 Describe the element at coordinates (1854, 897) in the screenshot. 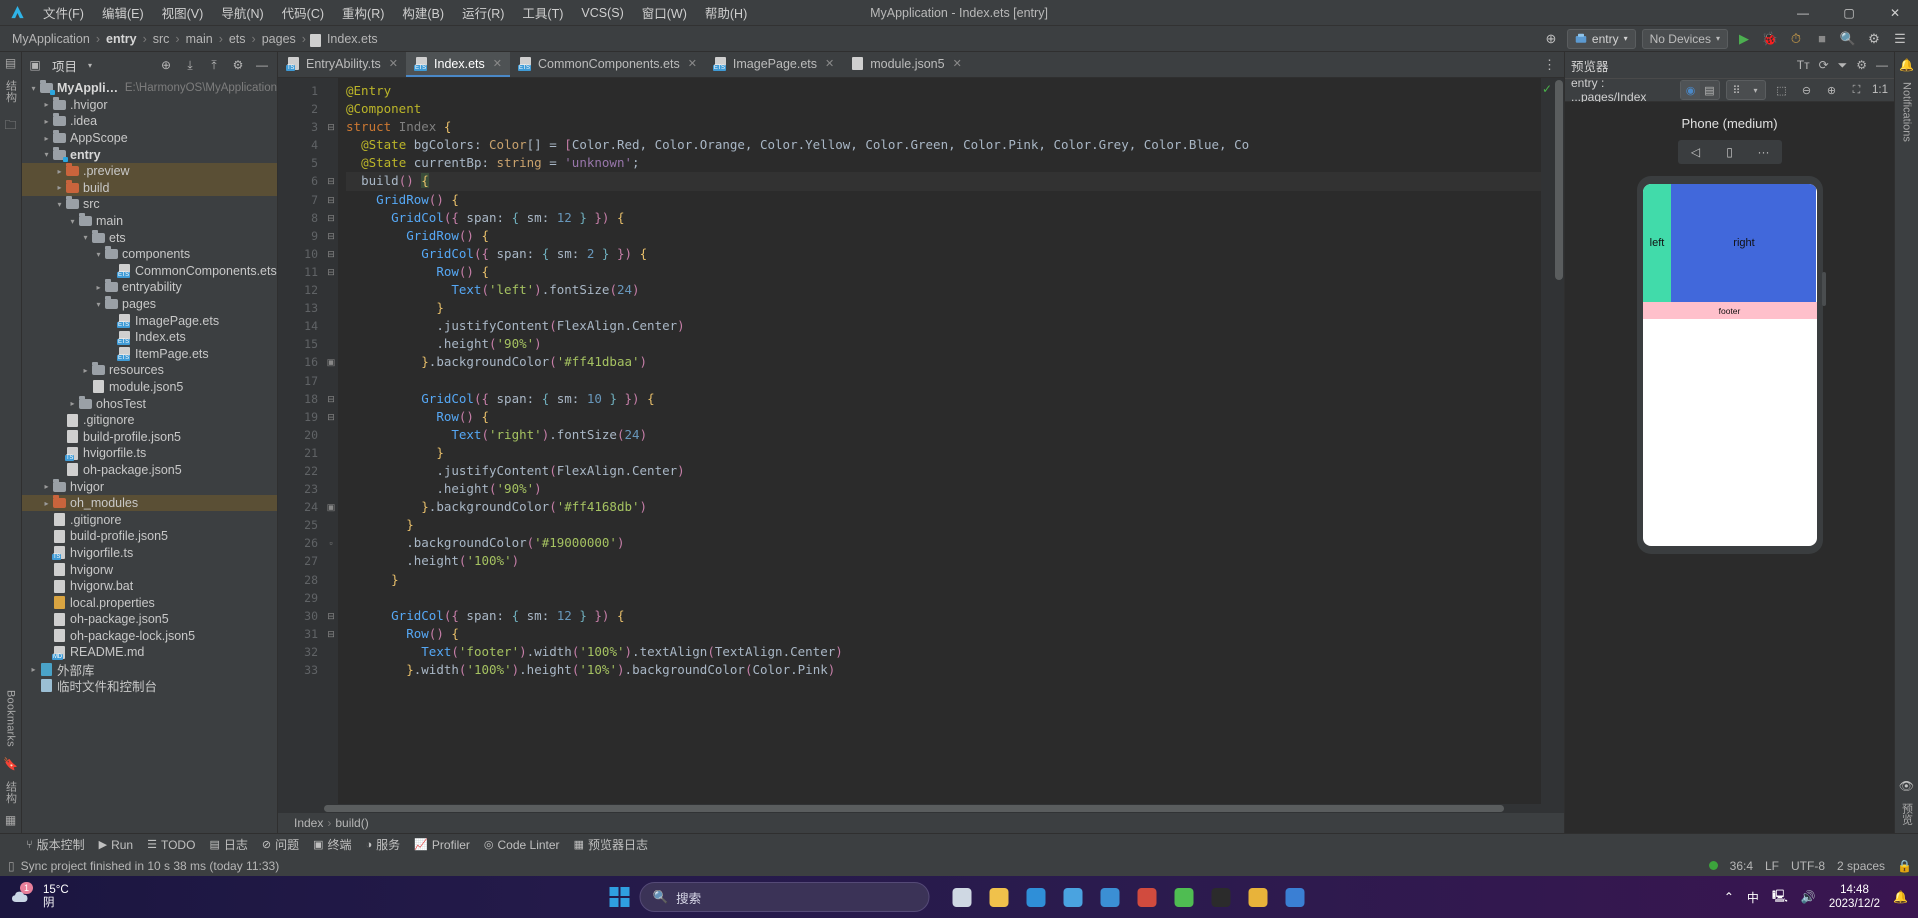

I see `taskbar-clock: 14:48 2023/12/2` at that location.